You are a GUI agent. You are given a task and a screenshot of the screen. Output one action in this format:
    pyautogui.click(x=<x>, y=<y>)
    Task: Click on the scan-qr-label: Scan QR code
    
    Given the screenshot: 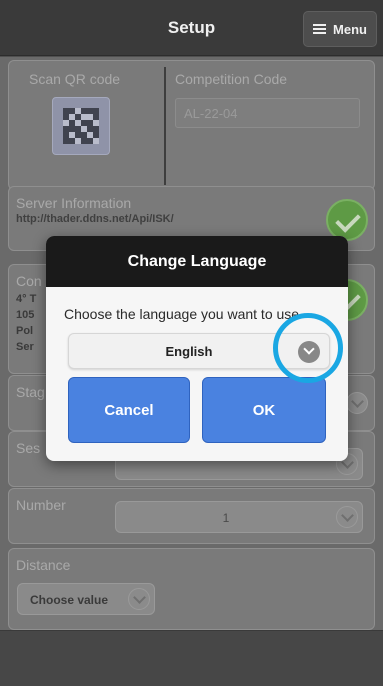 What is the action you would take?
    pyautogui.click(x=75, y=79)
    